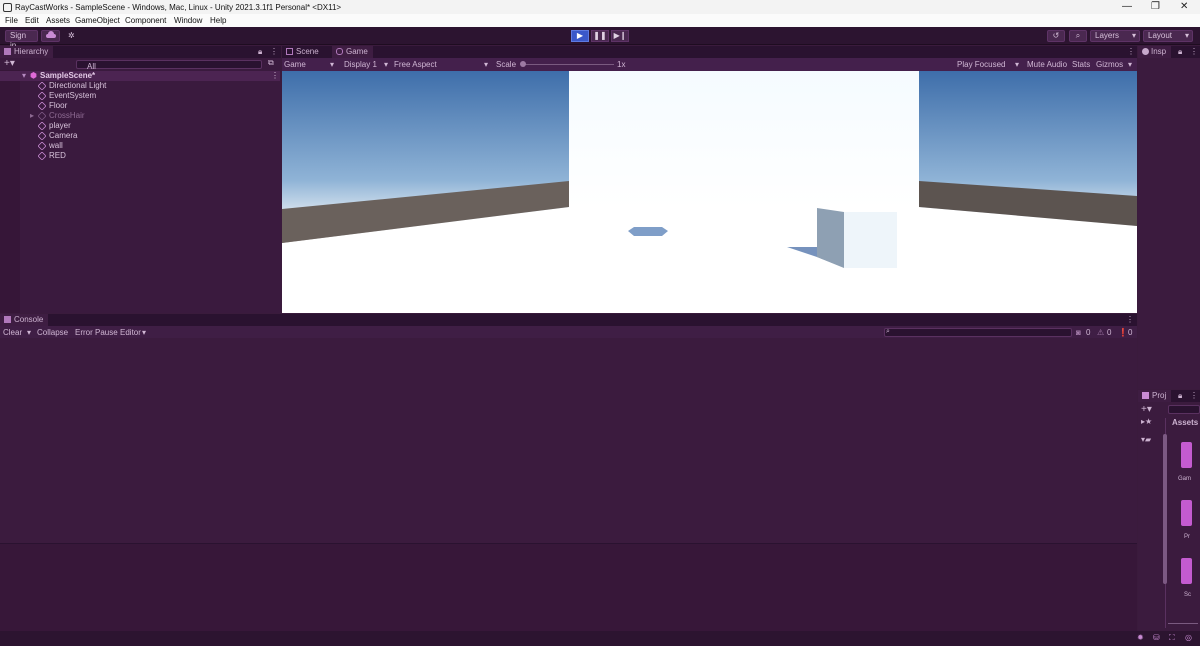 This screenshot has height=646, width=1200. I want to click on warning-count: 0, so click(1109, 332).